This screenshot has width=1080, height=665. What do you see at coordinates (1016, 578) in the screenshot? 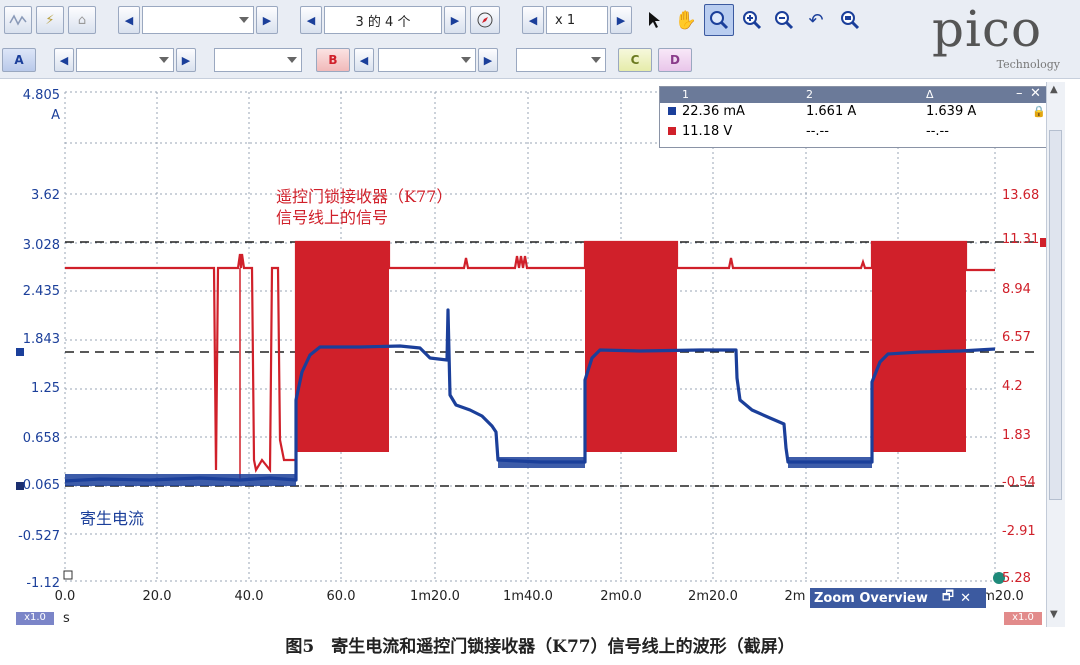
I see `right-axis-tick: 5.28` at bounding box center [1016, 578].